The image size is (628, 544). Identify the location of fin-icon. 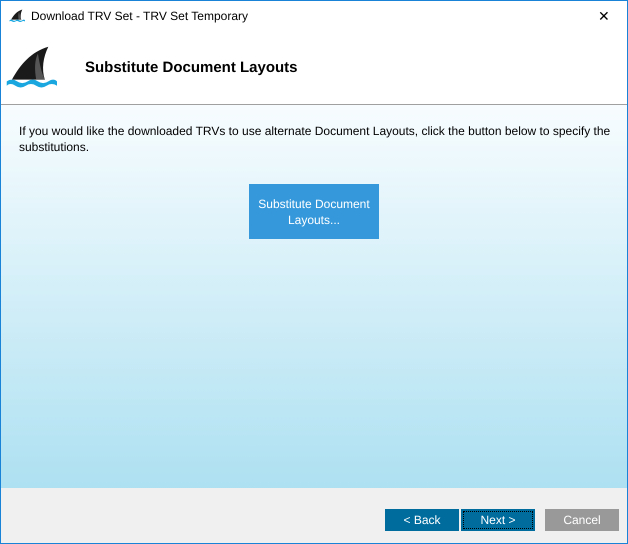
(17, 16).